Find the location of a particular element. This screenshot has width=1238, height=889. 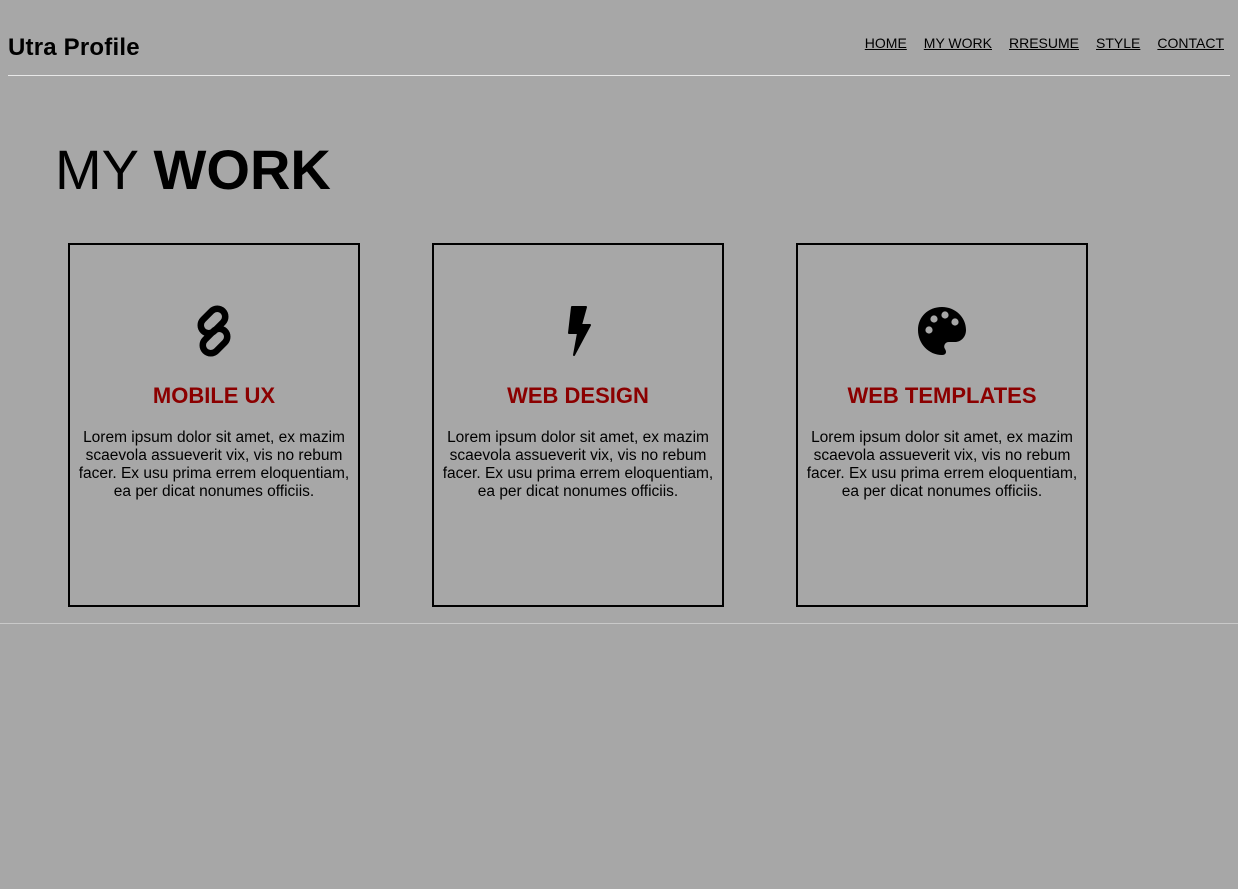

main-nav: HOME MY WORK RRESUME STYLE CONTACT is located at coordinates (1044, 43).